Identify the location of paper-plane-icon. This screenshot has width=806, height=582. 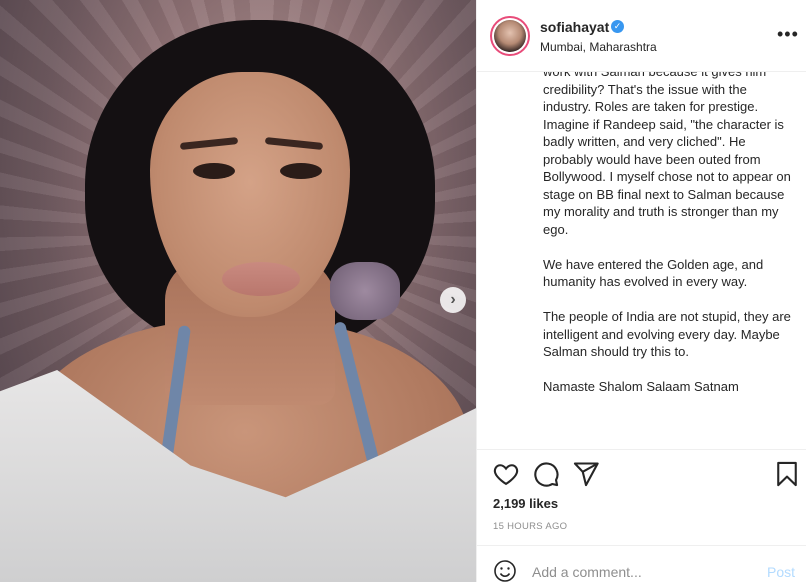
(586, 474).